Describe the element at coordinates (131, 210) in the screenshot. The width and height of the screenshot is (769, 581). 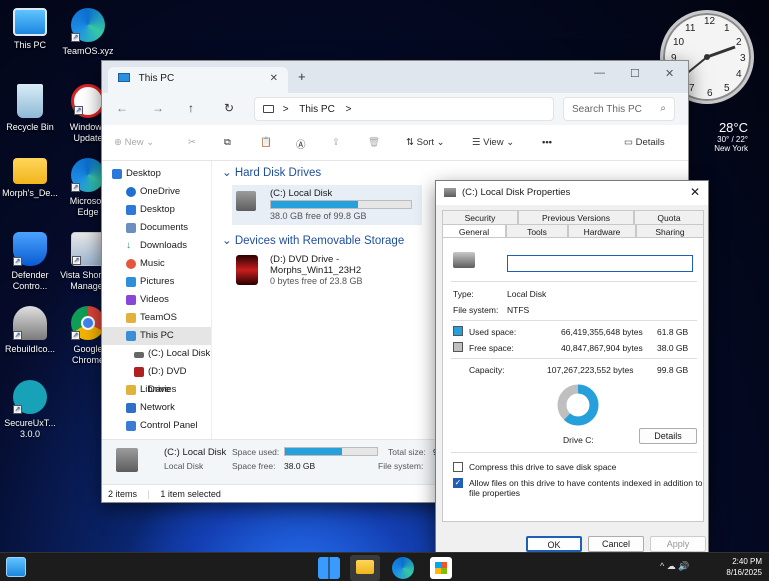
I see `desktop-icon` at that location.